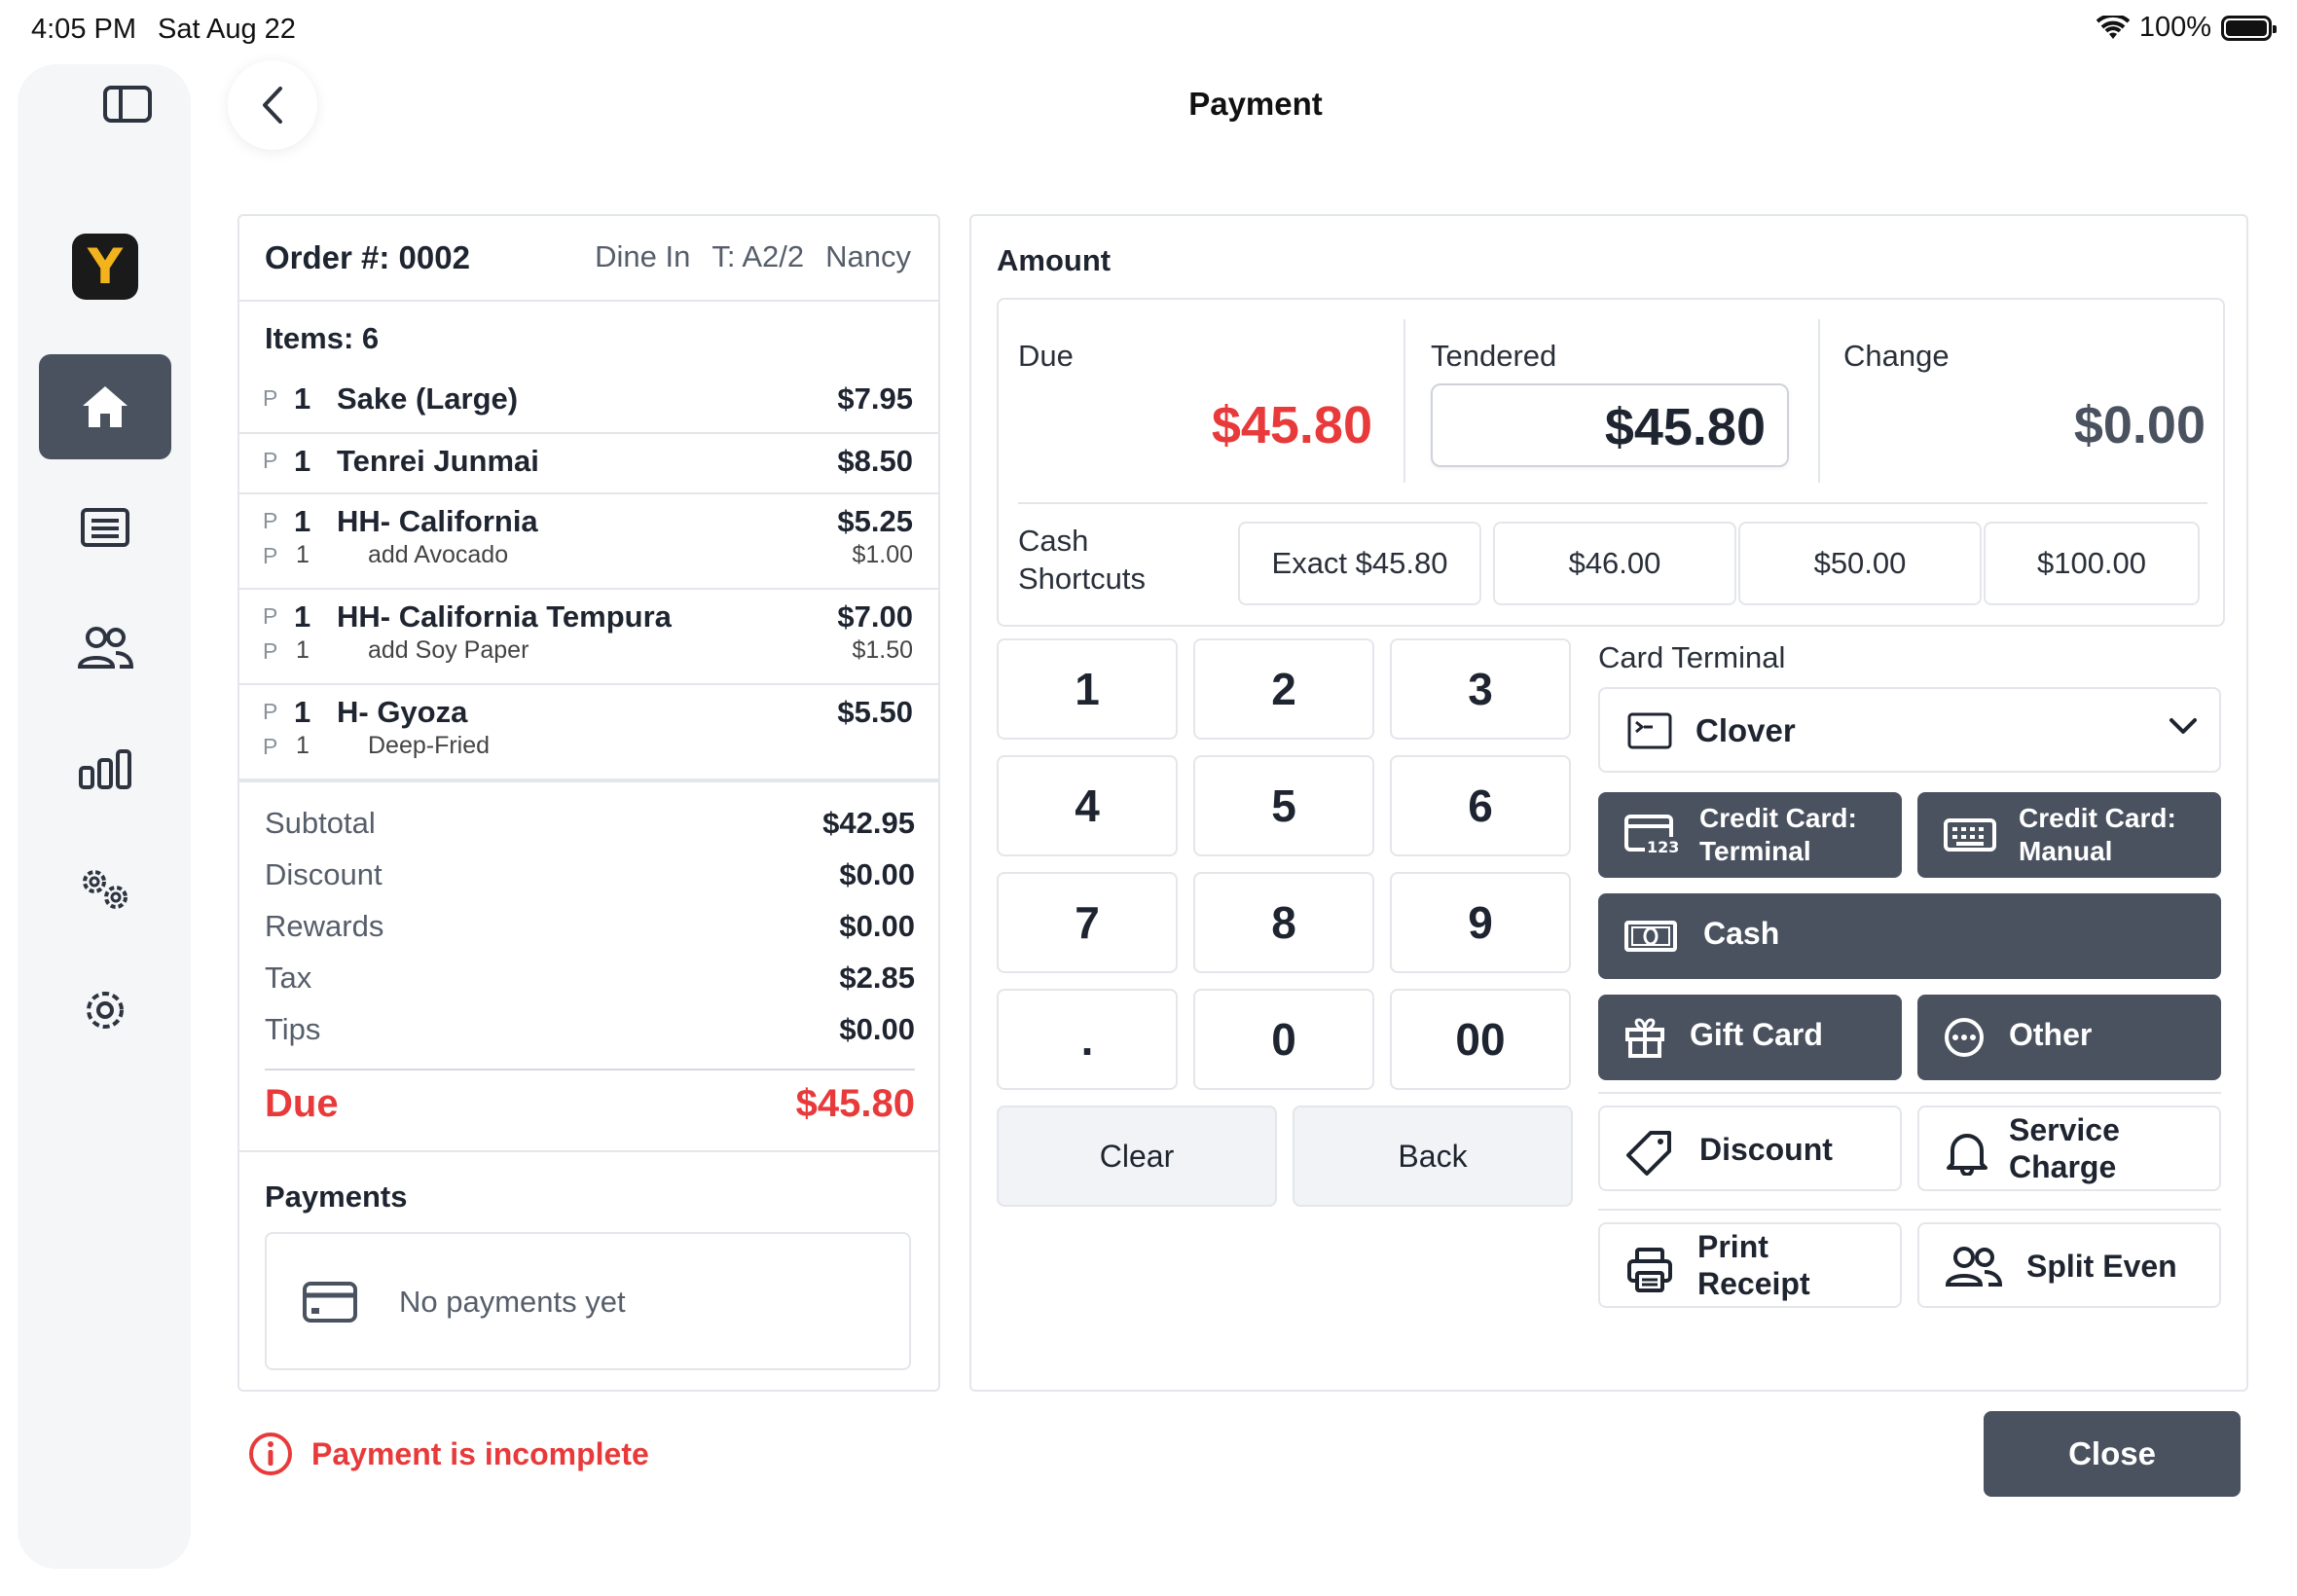 The height and width of the screenshot is (1596, 2297). Describe the element at coordinates (1480, 1039) in the screenshot. I see `key-00: 00` at that location.